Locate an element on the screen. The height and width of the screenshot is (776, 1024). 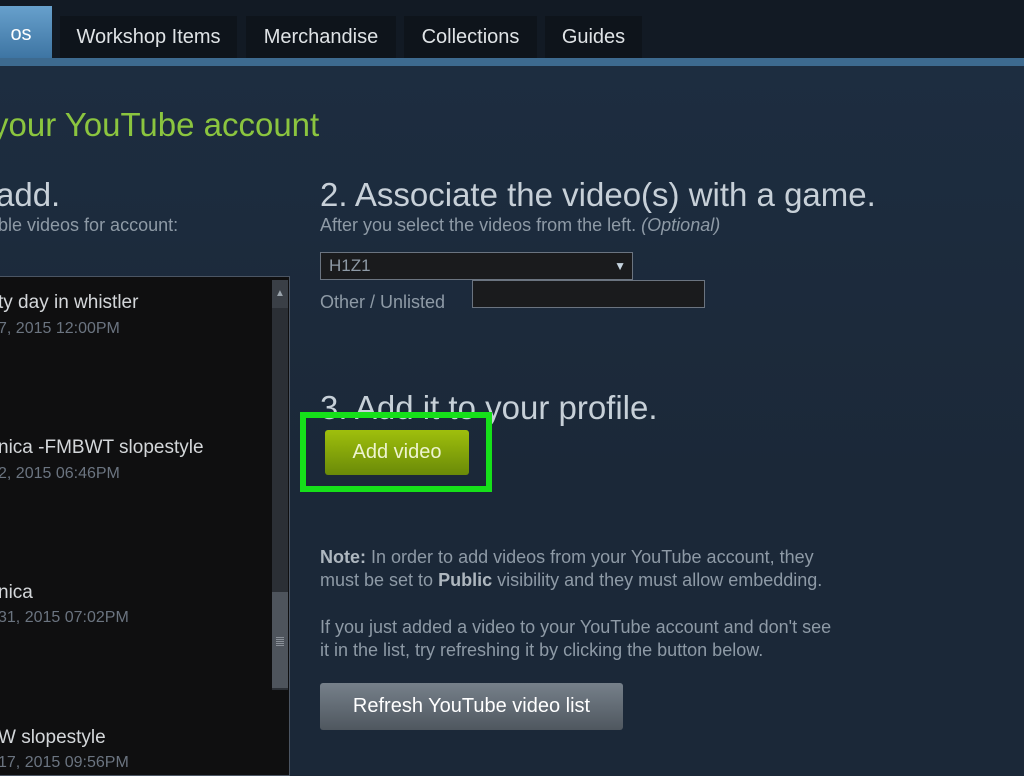
video-item-4-title: W slopestyle is located at coordinates (53, 738).